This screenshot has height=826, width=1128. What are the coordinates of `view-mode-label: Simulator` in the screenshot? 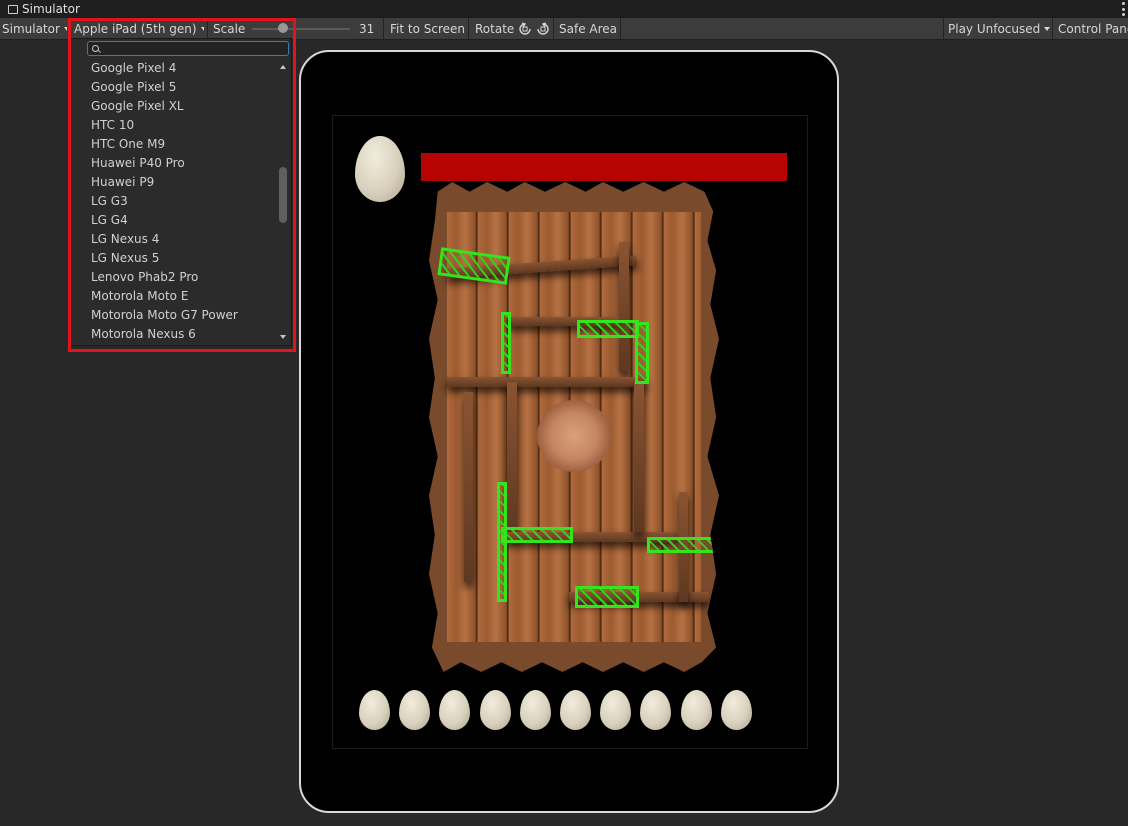 It's located at (31, 28).